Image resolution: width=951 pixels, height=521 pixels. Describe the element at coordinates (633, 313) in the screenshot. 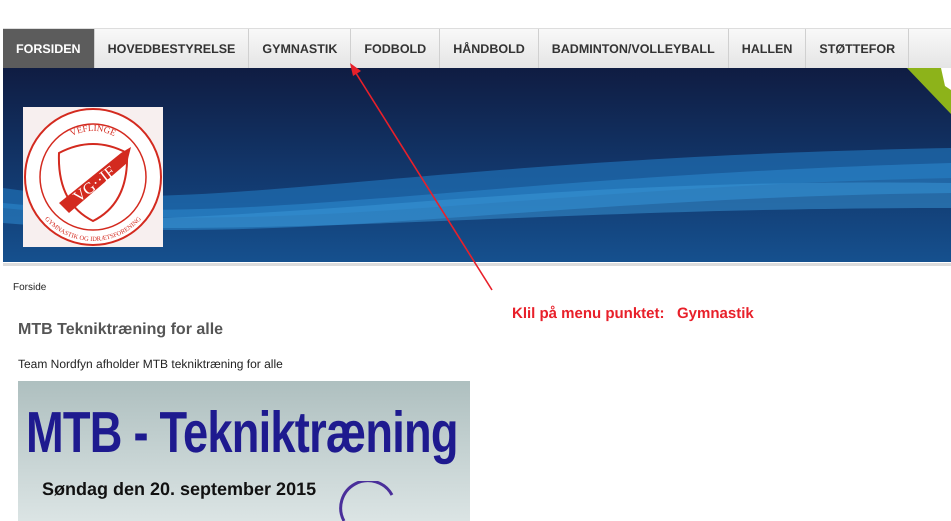

I see `annotation-label: Klil på menu punktet: Gymnastik` at that location.